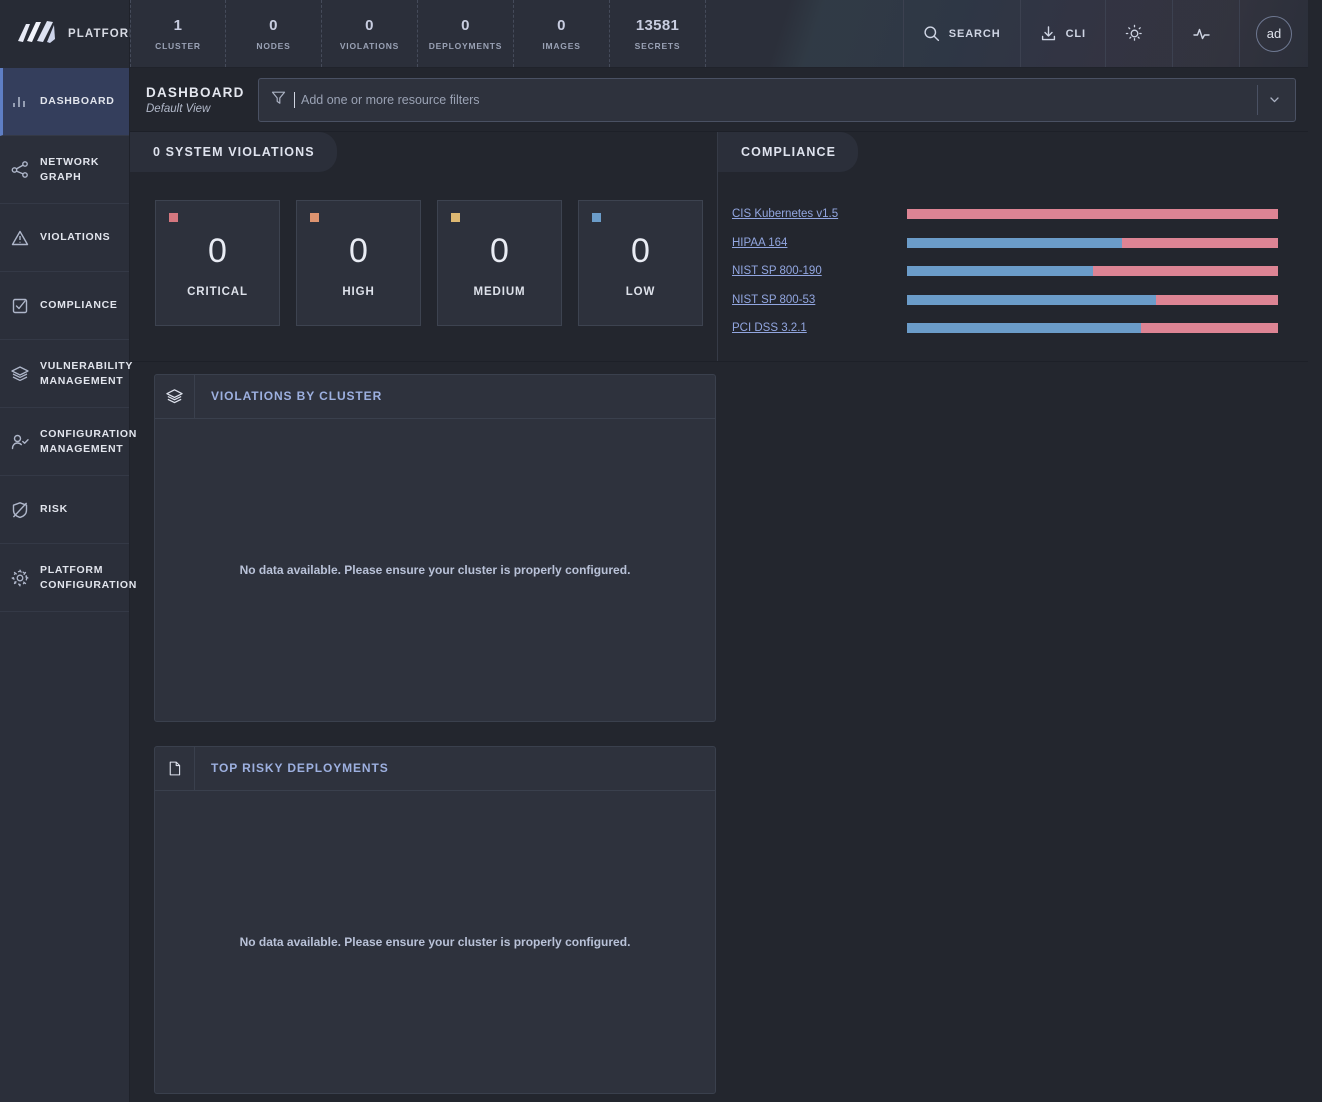 This screenshot has height=1102, width=1322. I want to click on compliance-tab: COMPLIANCE, so click(788, 152).